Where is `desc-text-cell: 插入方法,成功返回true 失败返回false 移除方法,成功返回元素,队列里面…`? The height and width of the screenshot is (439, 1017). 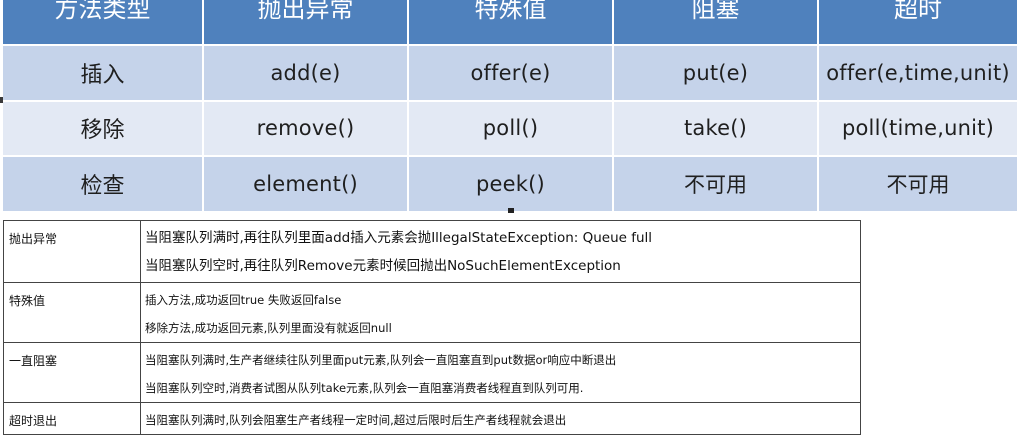 desc-text-cell: 插入方法,成功返回true 失败返回false 移除方法,成功返回元素,队列里面… is located at coordinates (500, 312).